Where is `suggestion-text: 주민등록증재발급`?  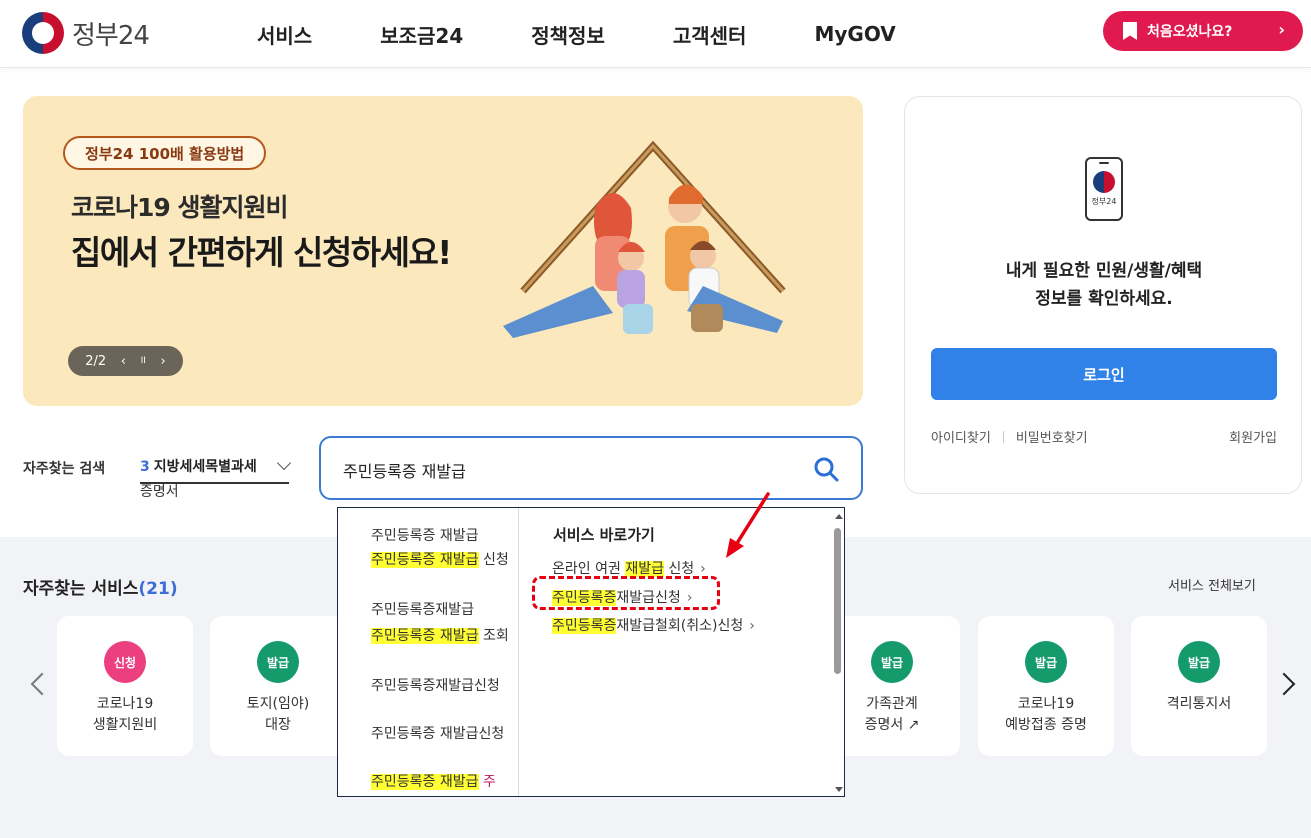 suggestion-text: 주민등록증재발급 is located at coordinates (423, 610).